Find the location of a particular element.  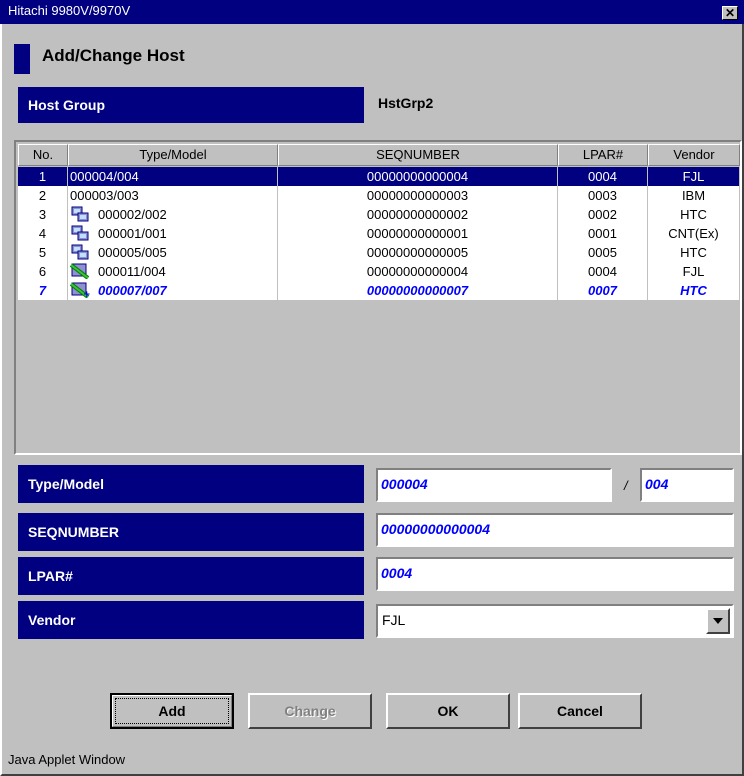

cell-type-model: 000001/001 is located at coordinates (173, 233).